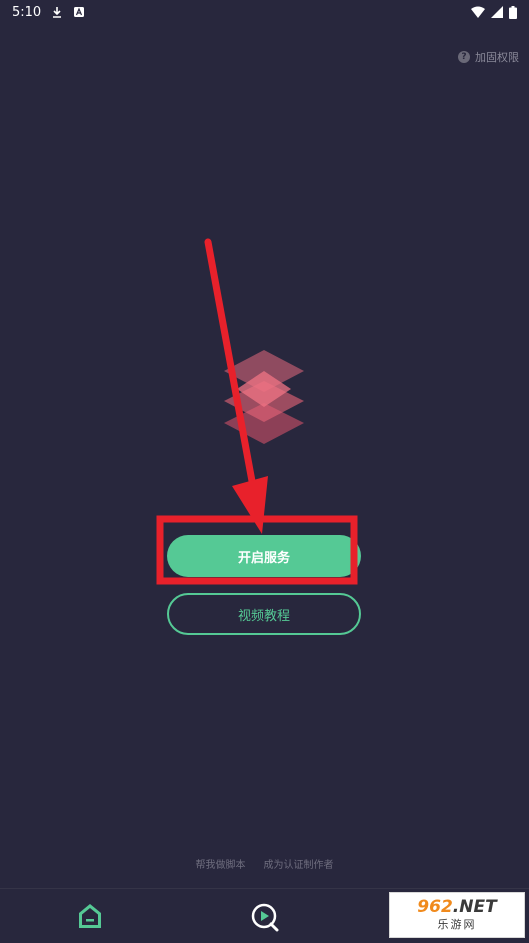 This screenshot has width=529, height=943. Describe the element at coordinates (27, 12) in the screenshot. I see `status-time: 5:10` at that location.